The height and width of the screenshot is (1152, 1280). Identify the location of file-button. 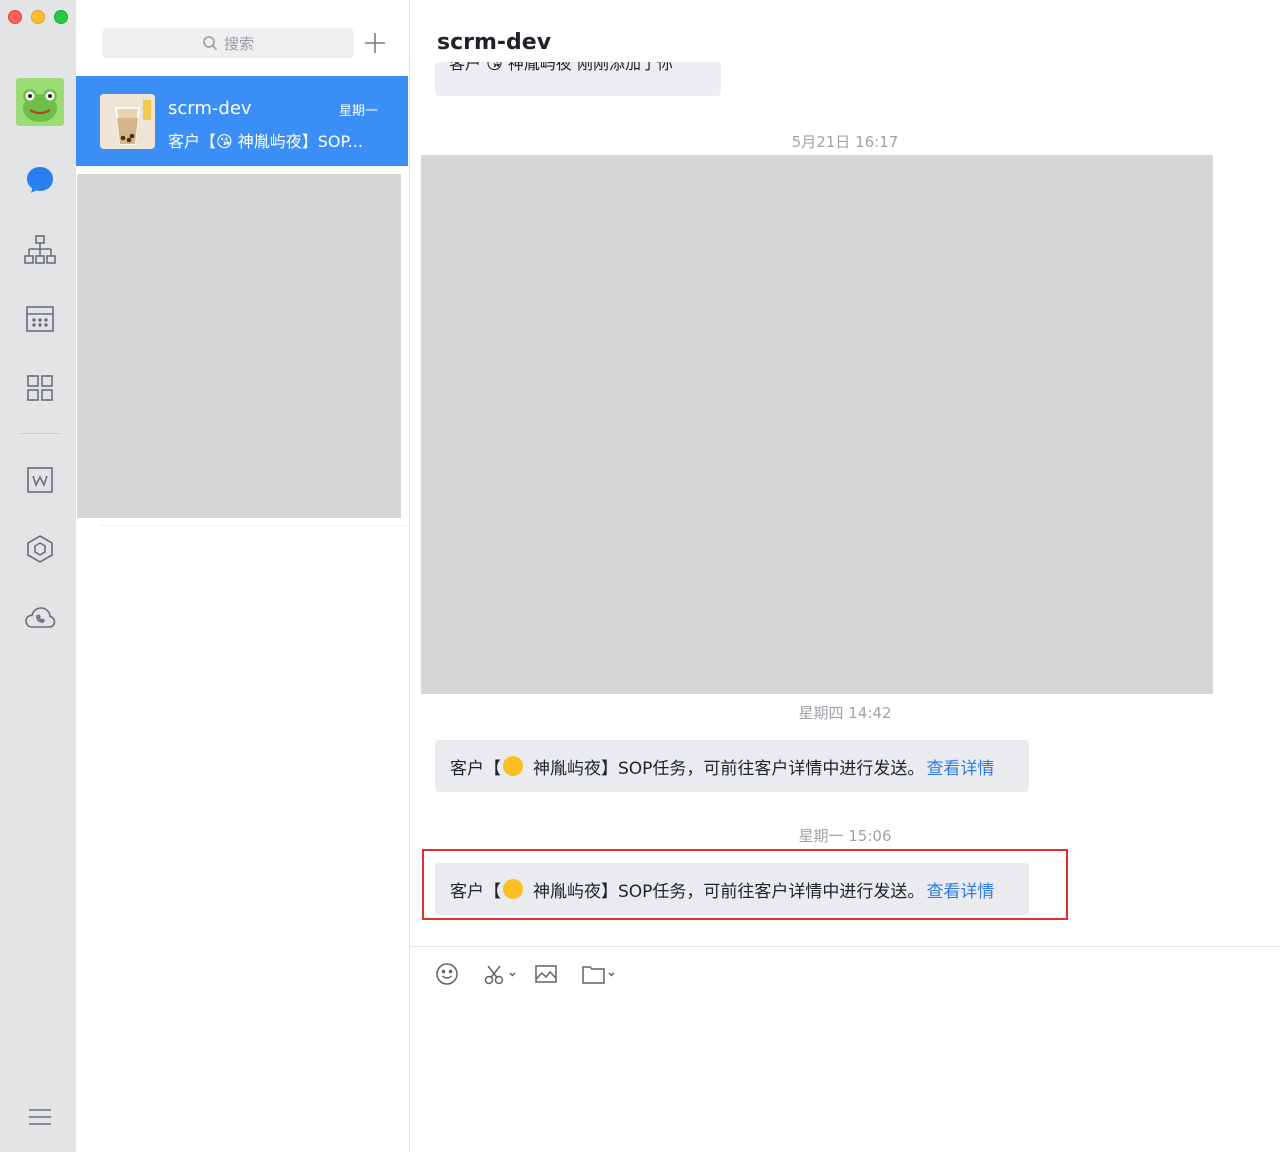
(600, 974).